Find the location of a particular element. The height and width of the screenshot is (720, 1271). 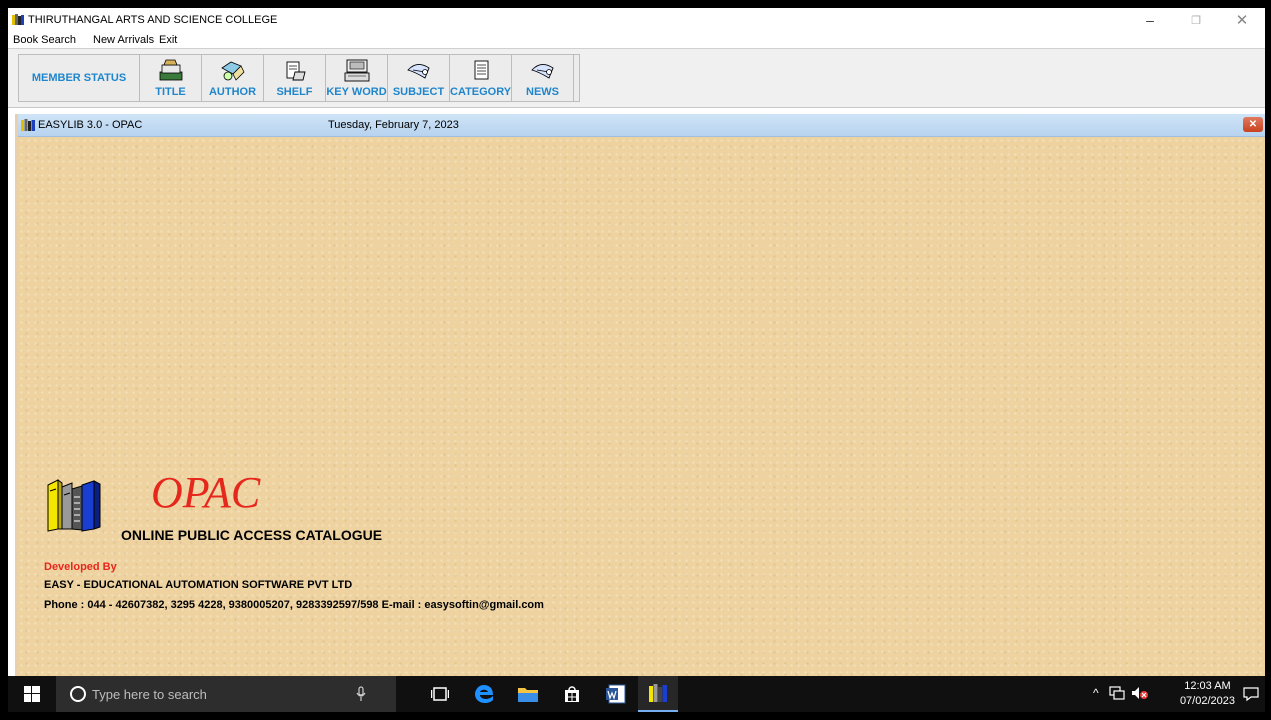

category-icon is located at coordinates (481, 70).